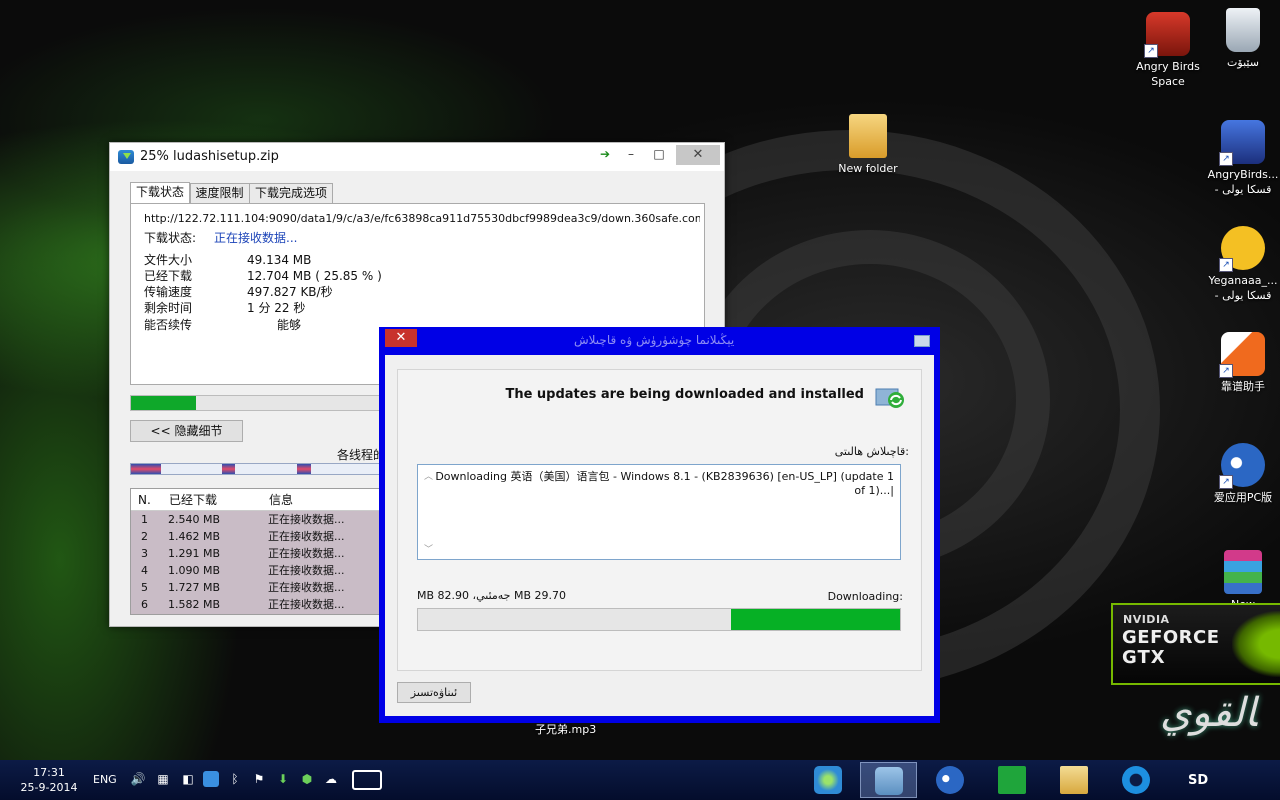  I want to click on info-resume-capability: 能否续传 能够, so click(223, 325).